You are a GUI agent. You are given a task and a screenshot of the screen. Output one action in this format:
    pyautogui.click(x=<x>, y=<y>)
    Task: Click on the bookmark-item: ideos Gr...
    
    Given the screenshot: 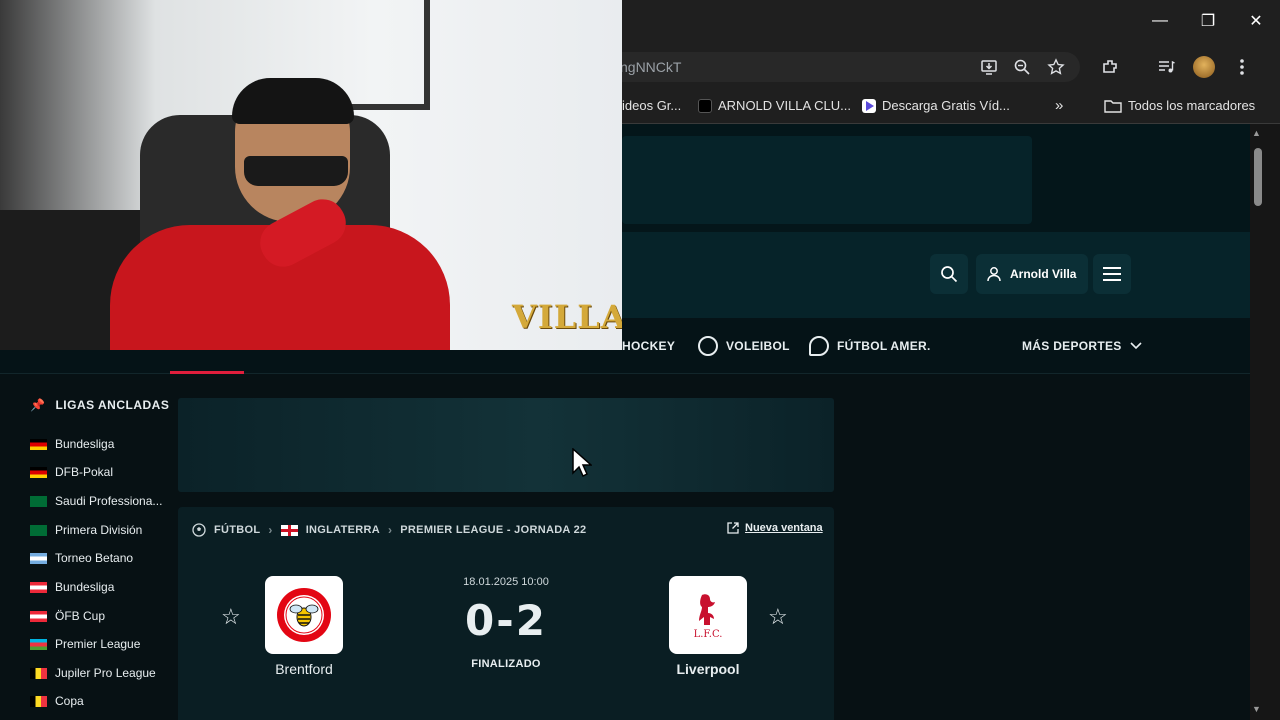 What is the action you would take?
    pyautogui.click(x=651, y=106)
    